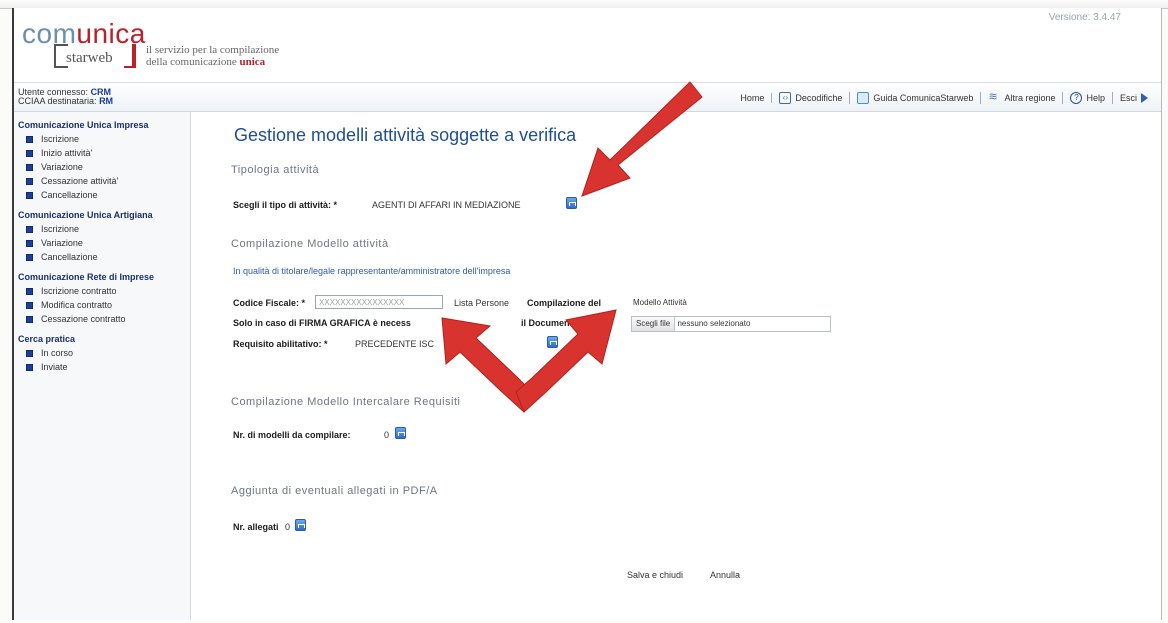  I want to click on nav-altra-regione: ≋ Altra regione, so click(1022, 97).